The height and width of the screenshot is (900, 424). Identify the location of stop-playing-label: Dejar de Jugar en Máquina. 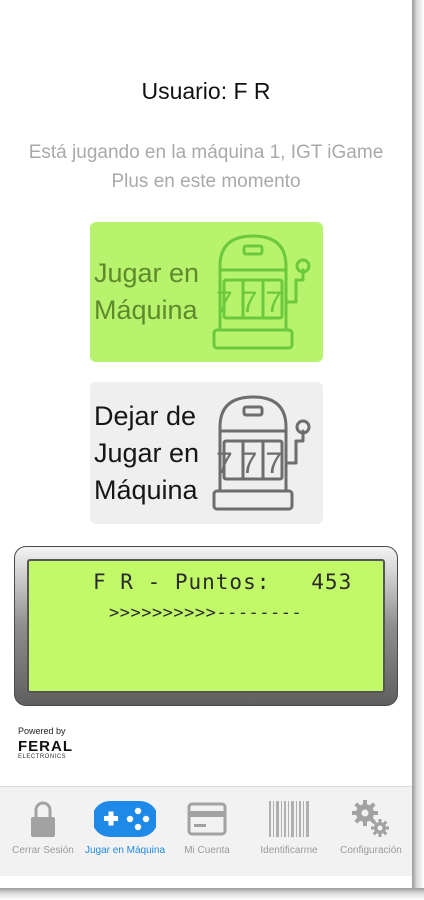
(147, 452).